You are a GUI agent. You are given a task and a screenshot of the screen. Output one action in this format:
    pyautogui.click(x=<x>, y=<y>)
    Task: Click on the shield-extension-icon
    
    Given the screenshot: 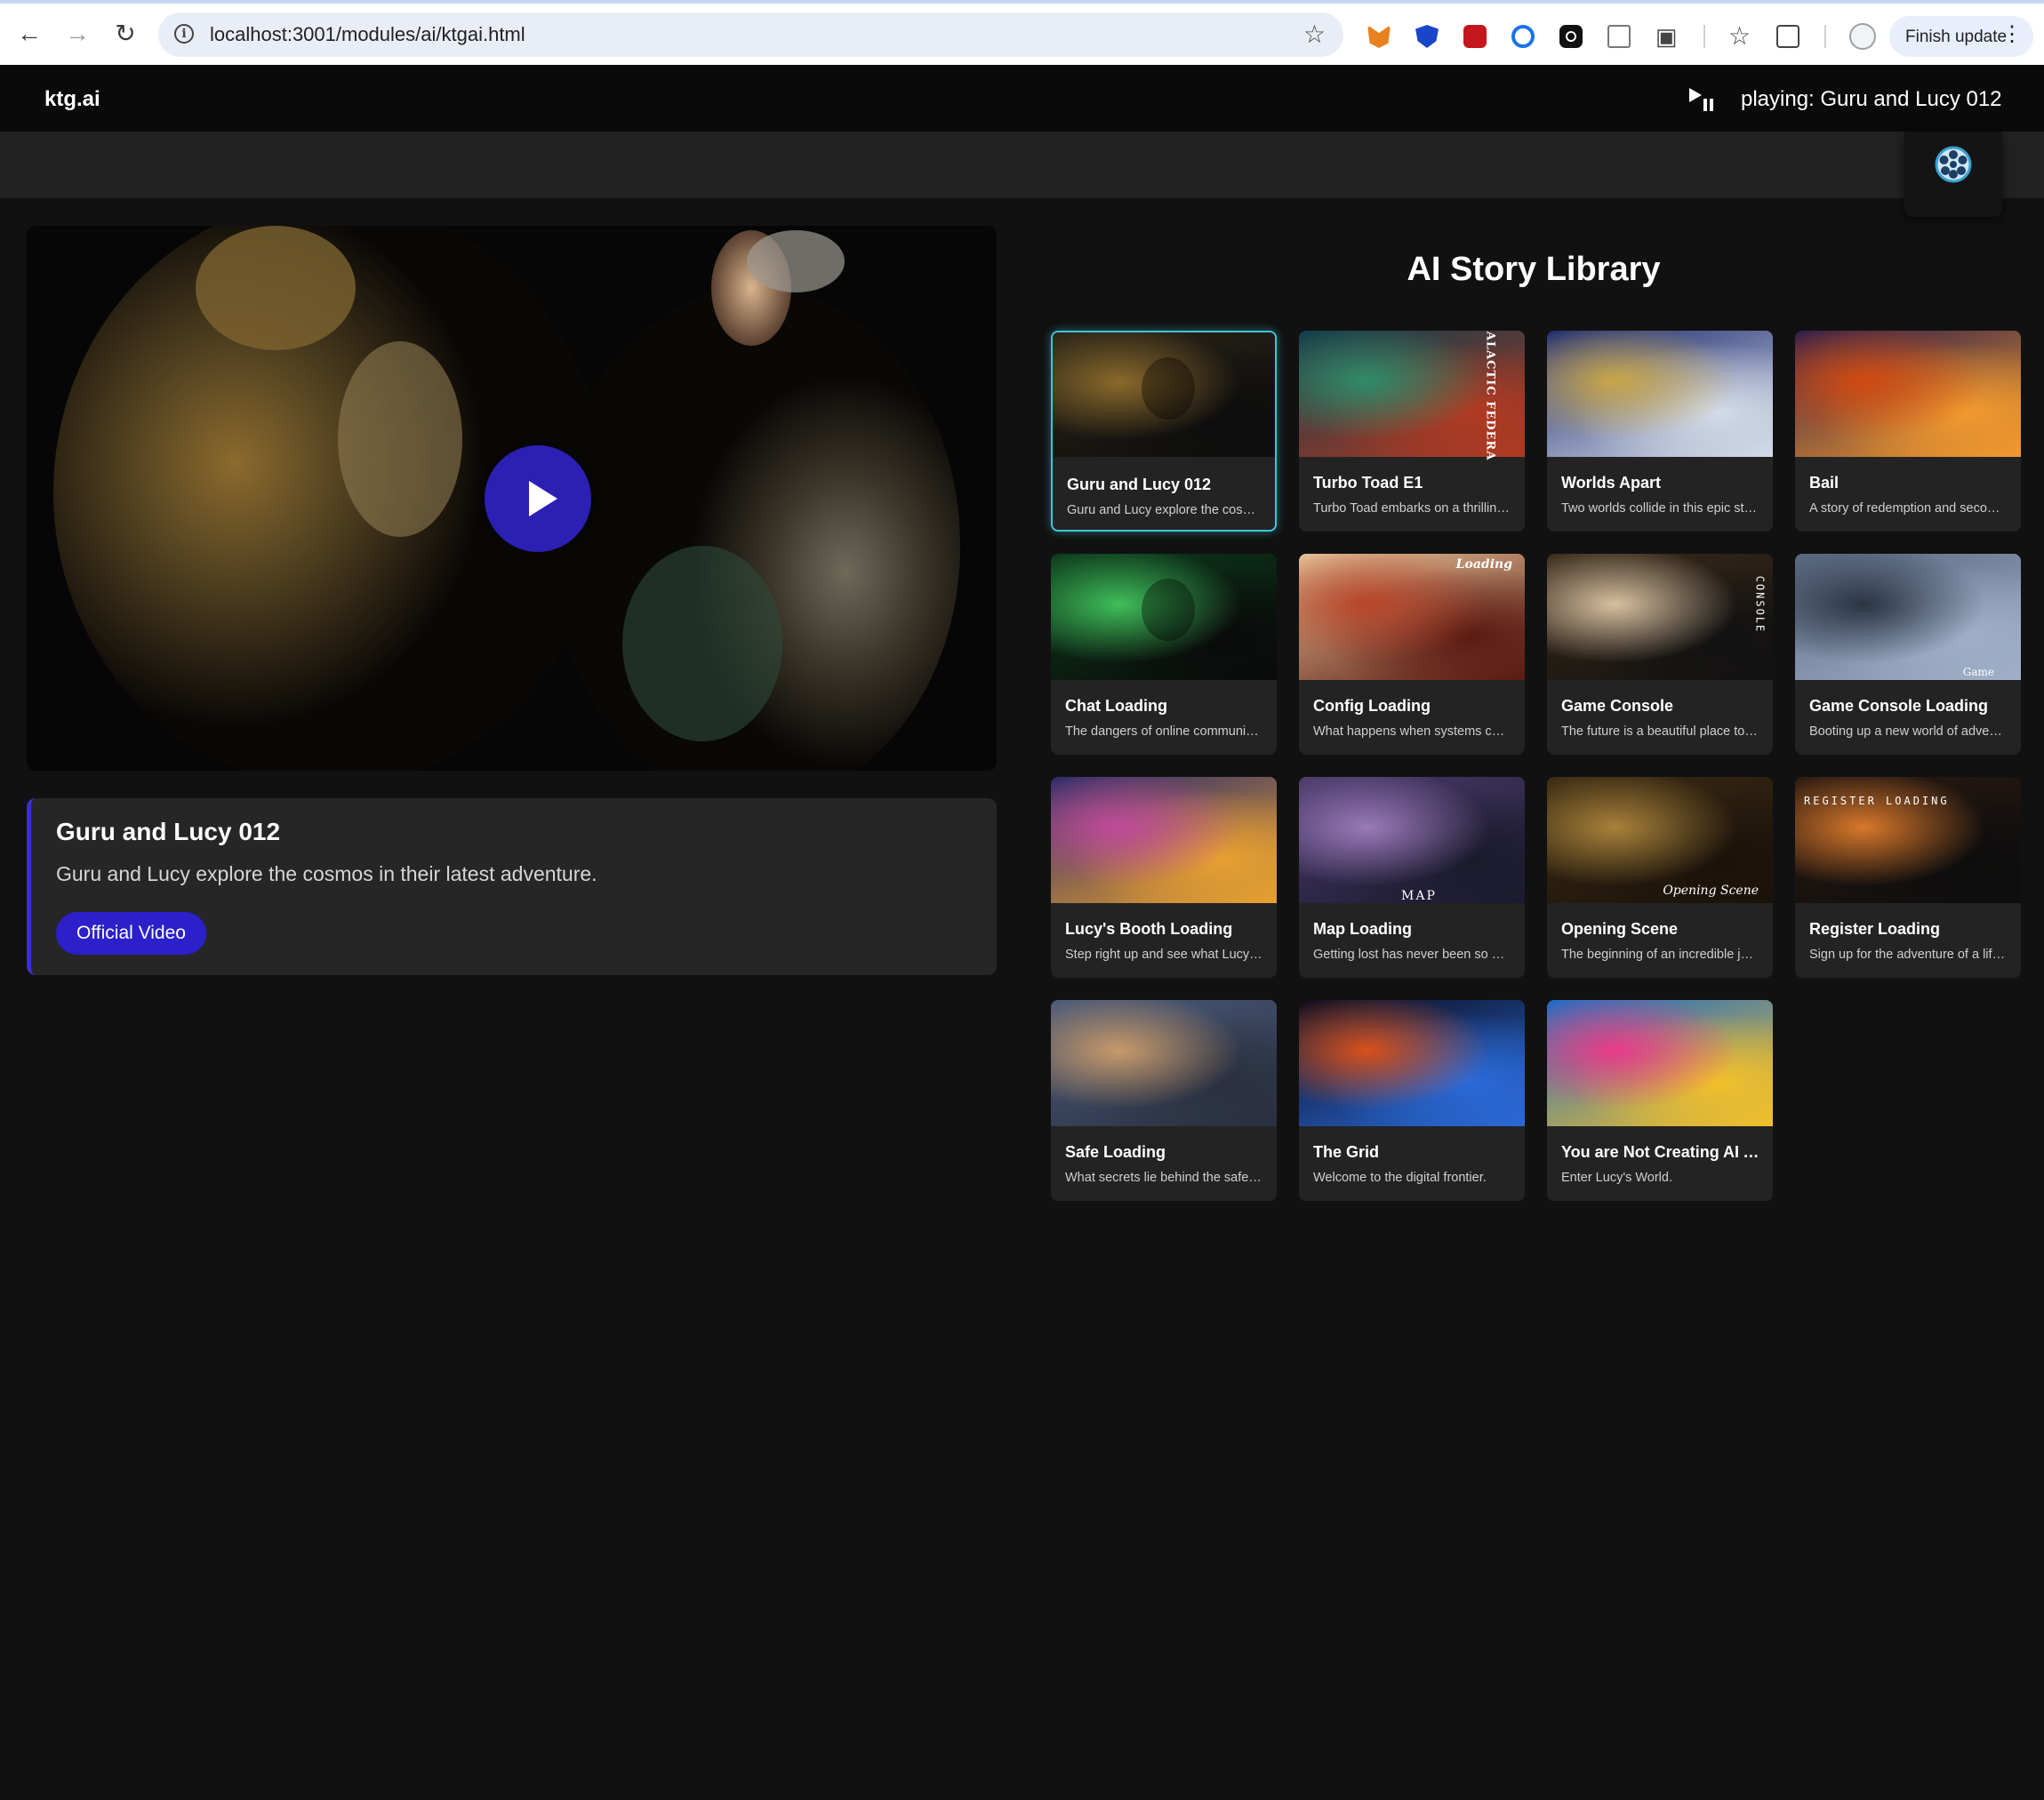 What is the action you would take?
    pyautogui.click(x=1427, y=36)
    